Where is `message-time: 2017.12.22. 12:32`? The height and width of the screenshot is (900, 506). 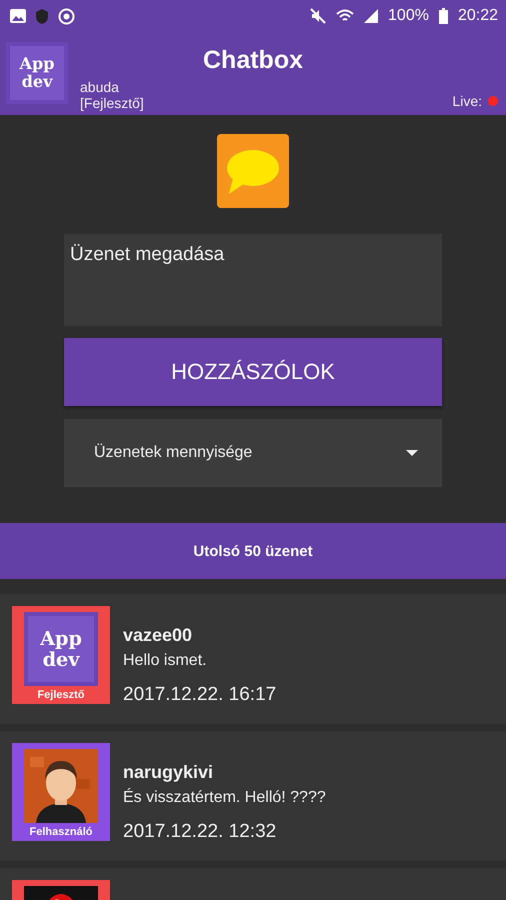
message-time: 2017.12.22. 12:32 is located at coordinates (200, 832).